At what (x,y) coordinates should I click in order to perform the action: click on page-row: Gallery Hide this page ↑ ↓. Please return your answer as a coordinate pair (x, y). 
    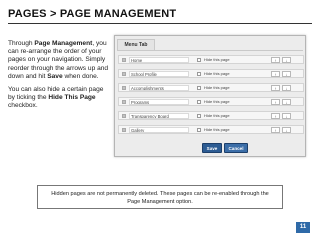
    Looking at the image, I should click on (211, 129).